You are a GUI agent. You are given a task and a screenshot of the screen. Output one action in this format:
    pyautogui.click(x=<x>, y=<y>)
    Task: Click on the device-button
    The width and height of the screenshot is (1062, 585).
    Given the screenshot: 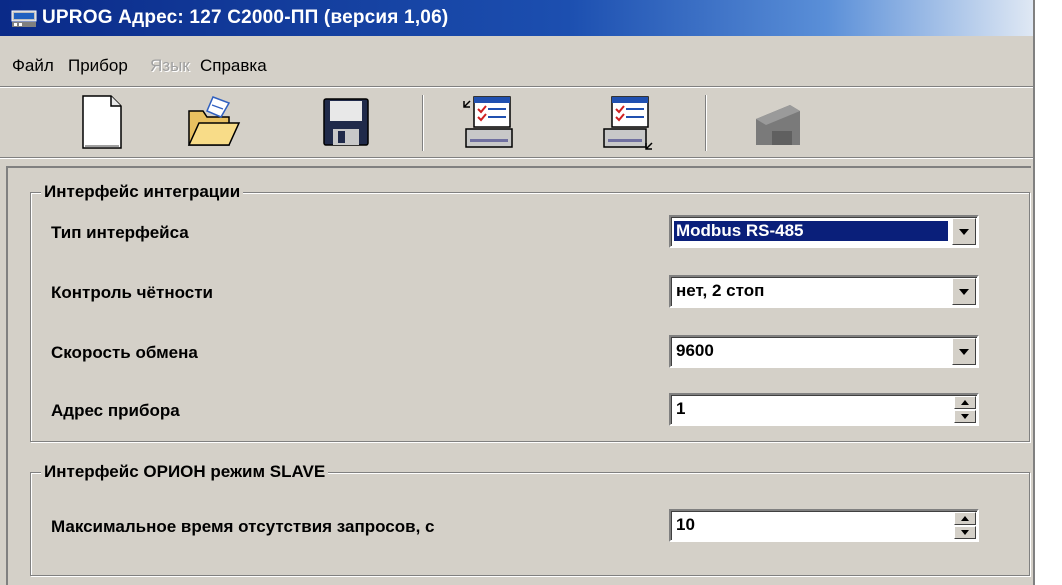 What is the action you would take?
    pyautogui.click(x=778, y=122)
    